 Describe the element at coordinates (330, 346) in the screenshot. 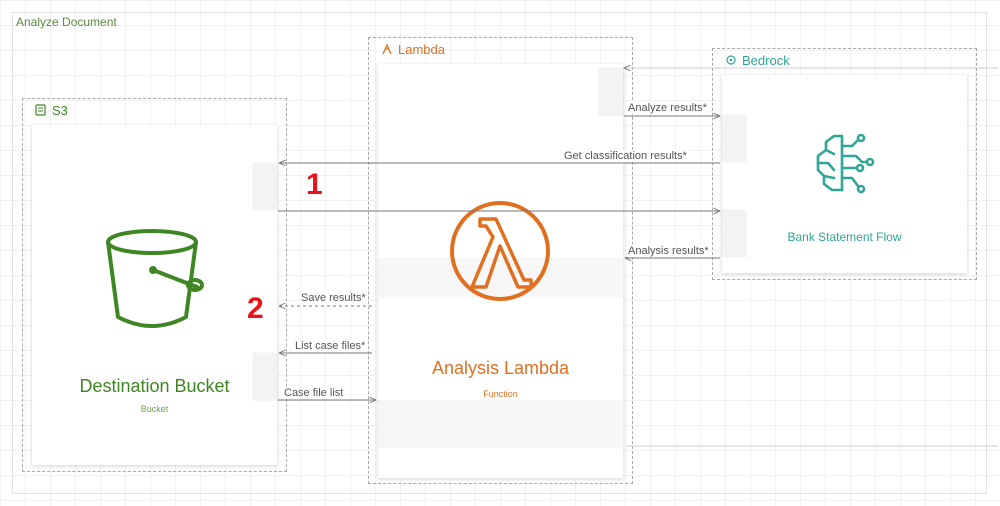

I see `label-list-case-files: List case files*` at that location.